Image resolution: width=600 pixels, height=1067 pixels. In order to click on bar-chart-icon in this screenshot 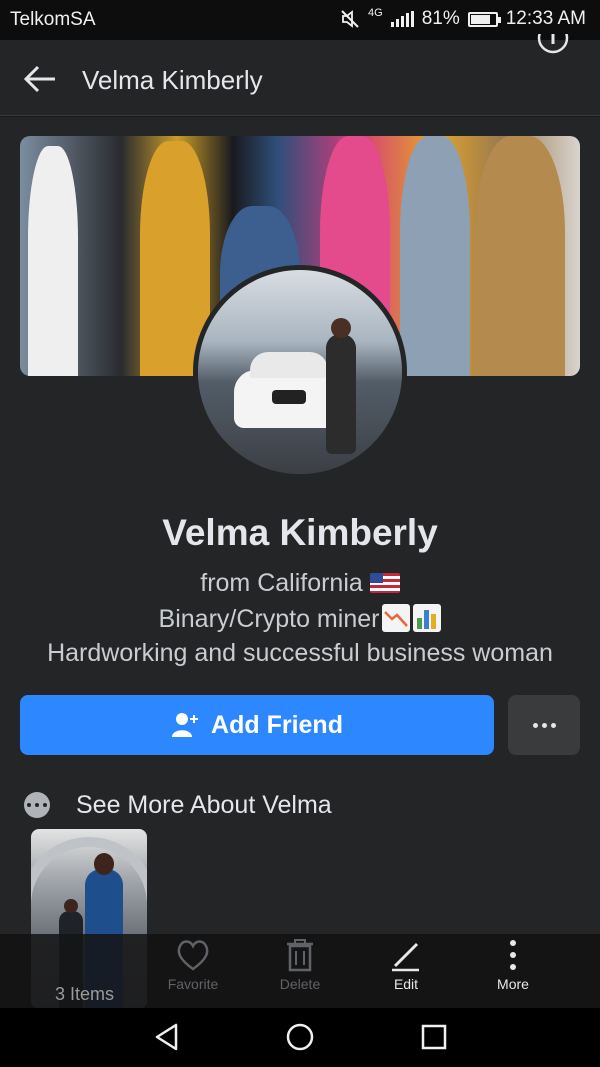, I will do `click(427, 618)`.